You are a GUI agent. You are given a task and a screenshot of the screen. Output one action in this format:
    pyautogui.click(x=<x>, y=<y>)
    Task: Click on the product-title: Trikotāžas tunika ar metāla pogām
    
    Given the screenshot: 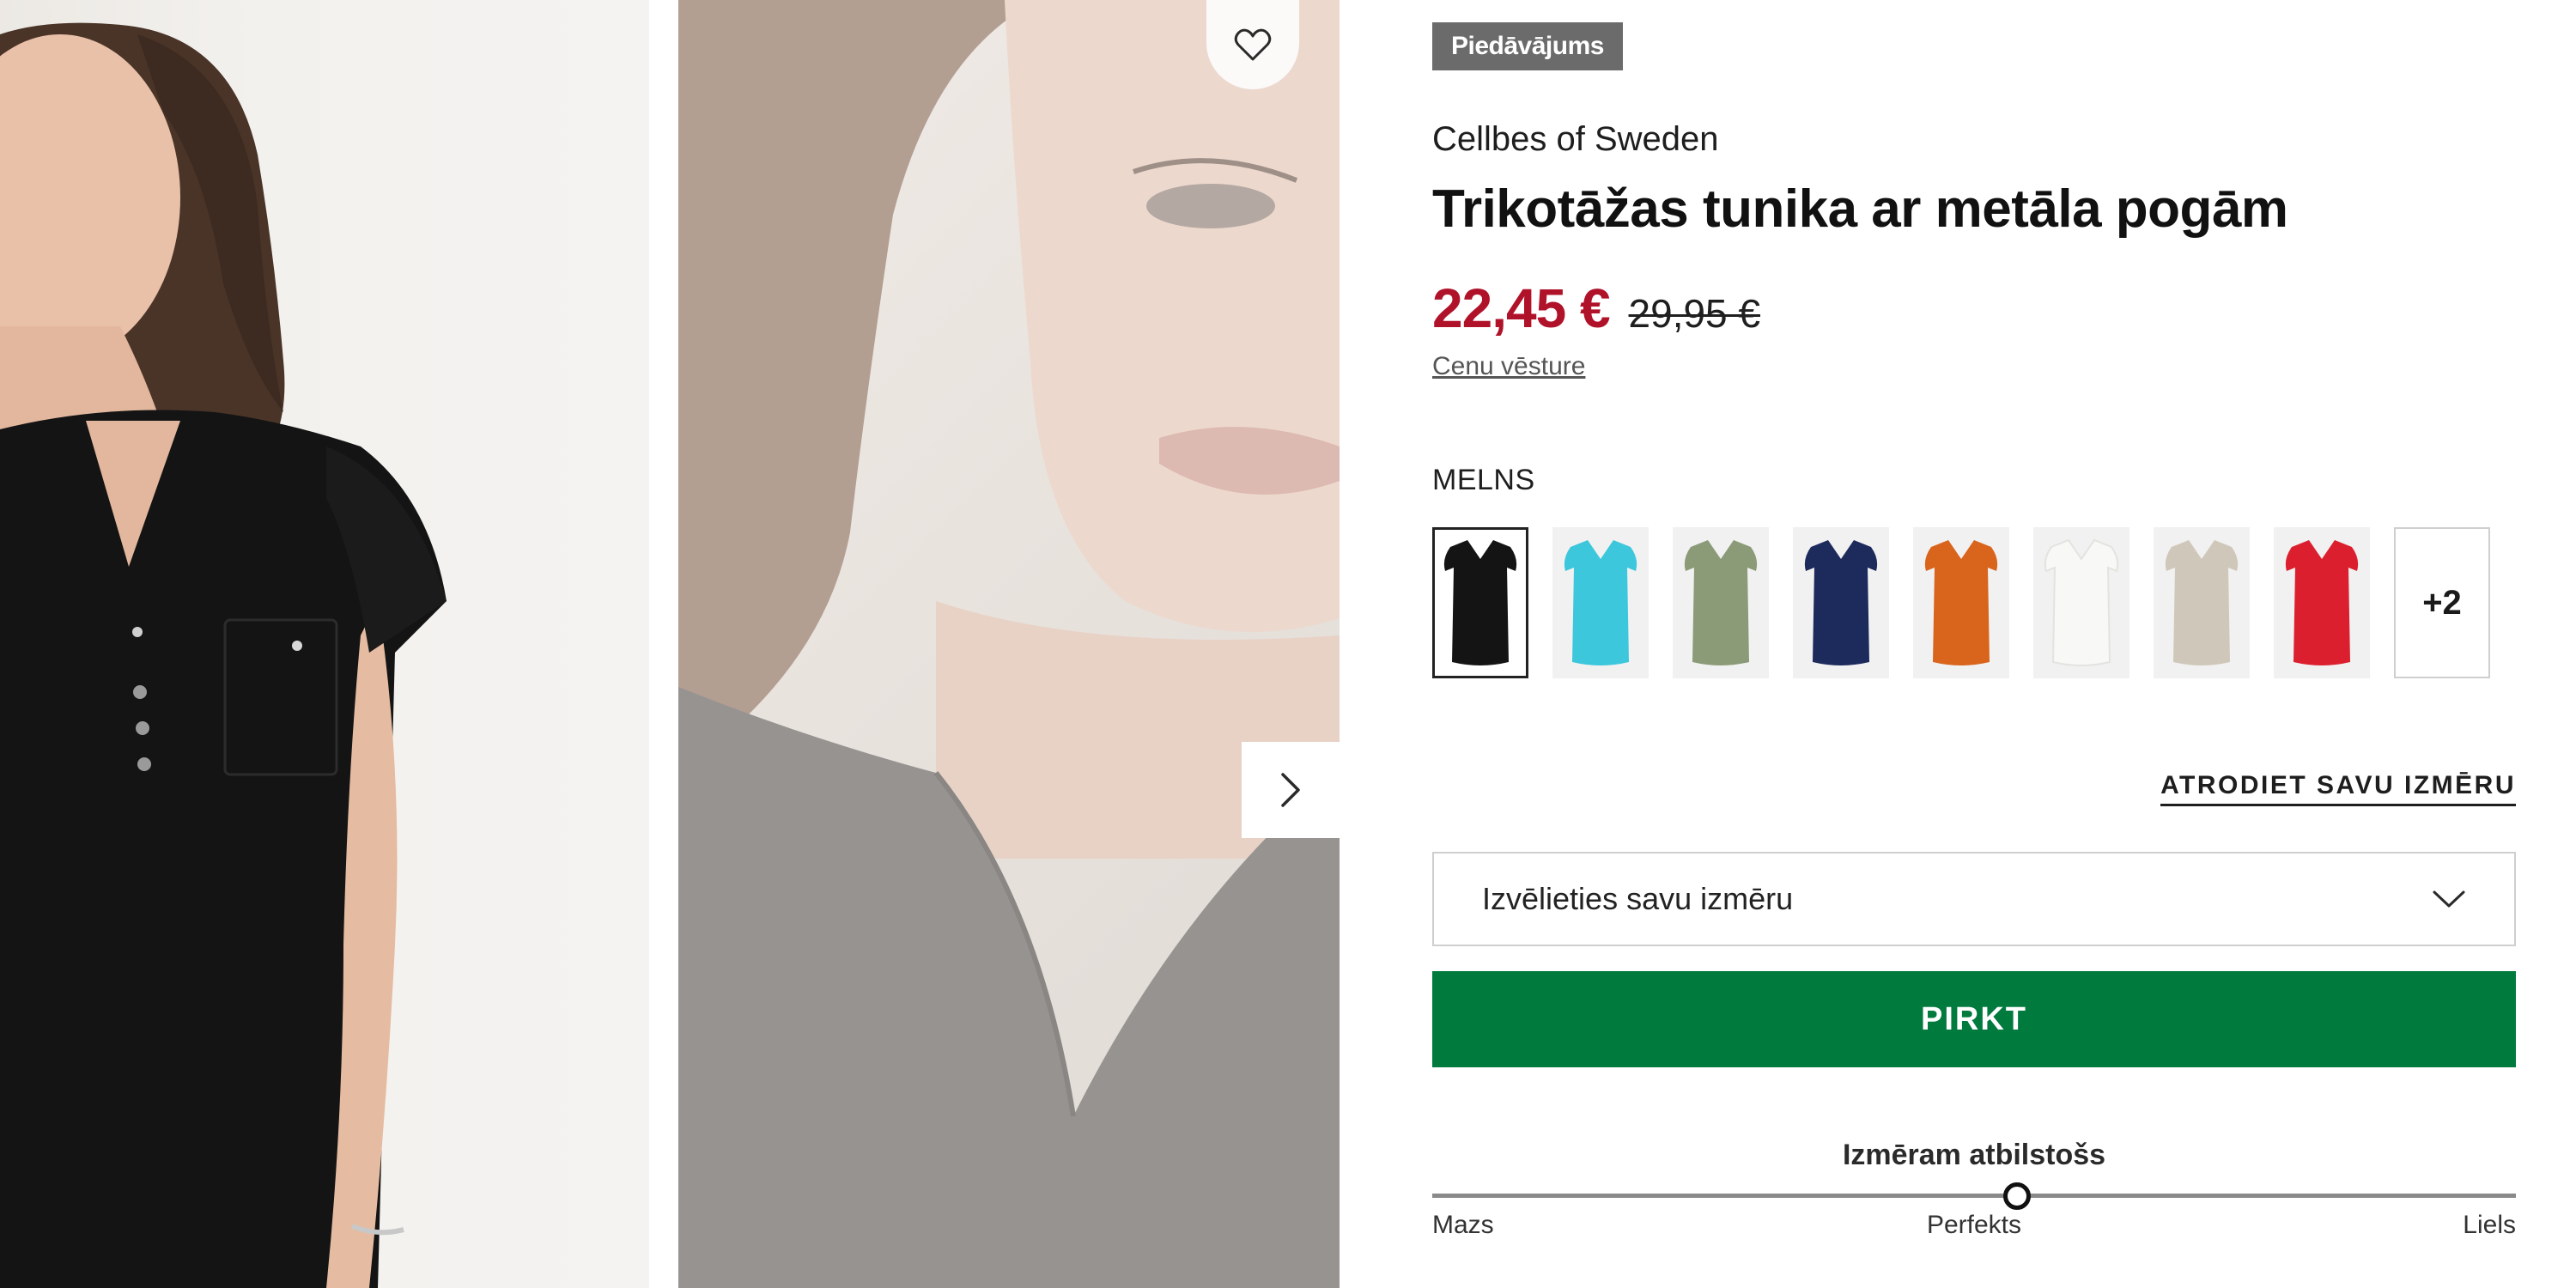 What is the action you would take?
    pyautogui.click(x=1860, y=209)
    